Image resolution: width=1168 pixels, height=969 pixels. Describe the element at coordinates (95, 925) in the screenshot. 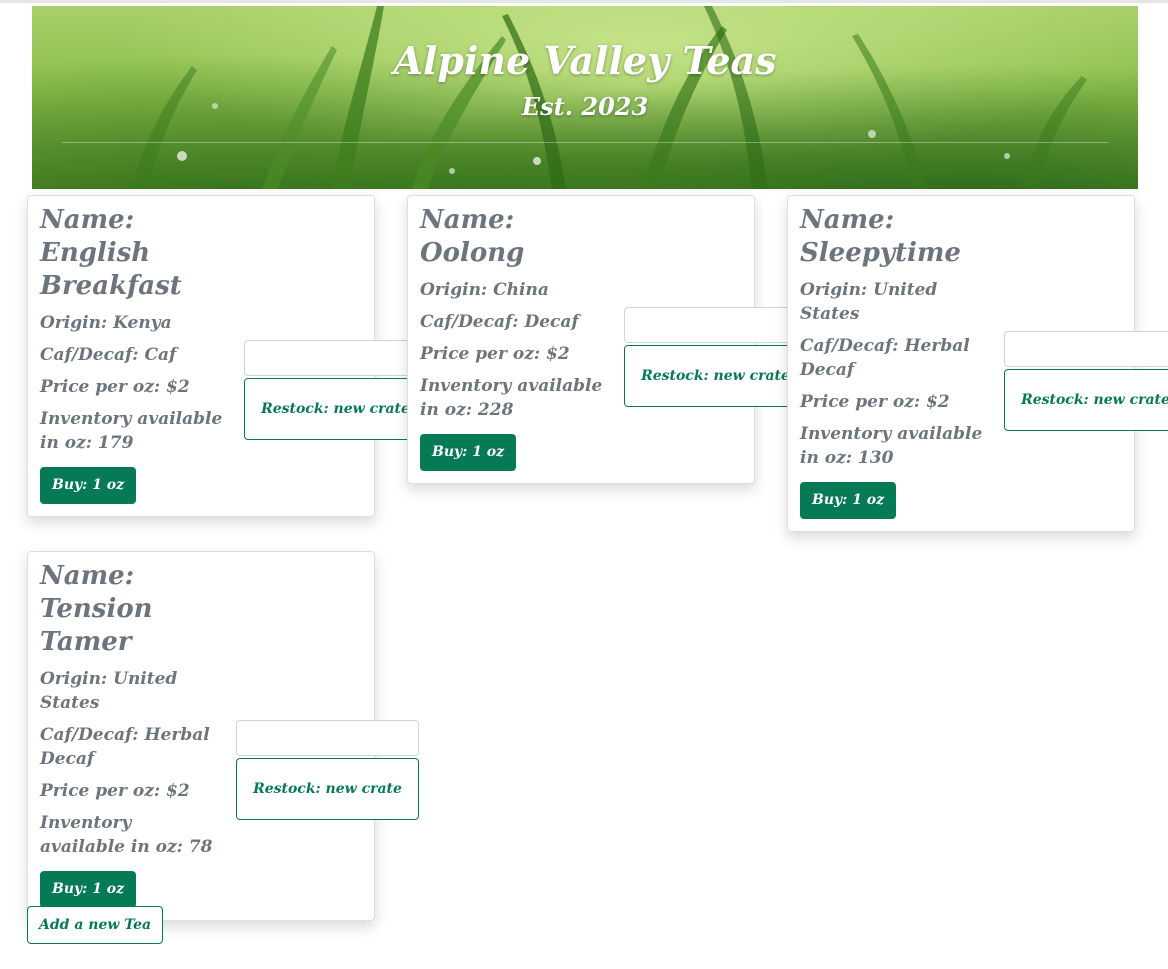

I see `add-tea-button: Add a new Tea` at that location.